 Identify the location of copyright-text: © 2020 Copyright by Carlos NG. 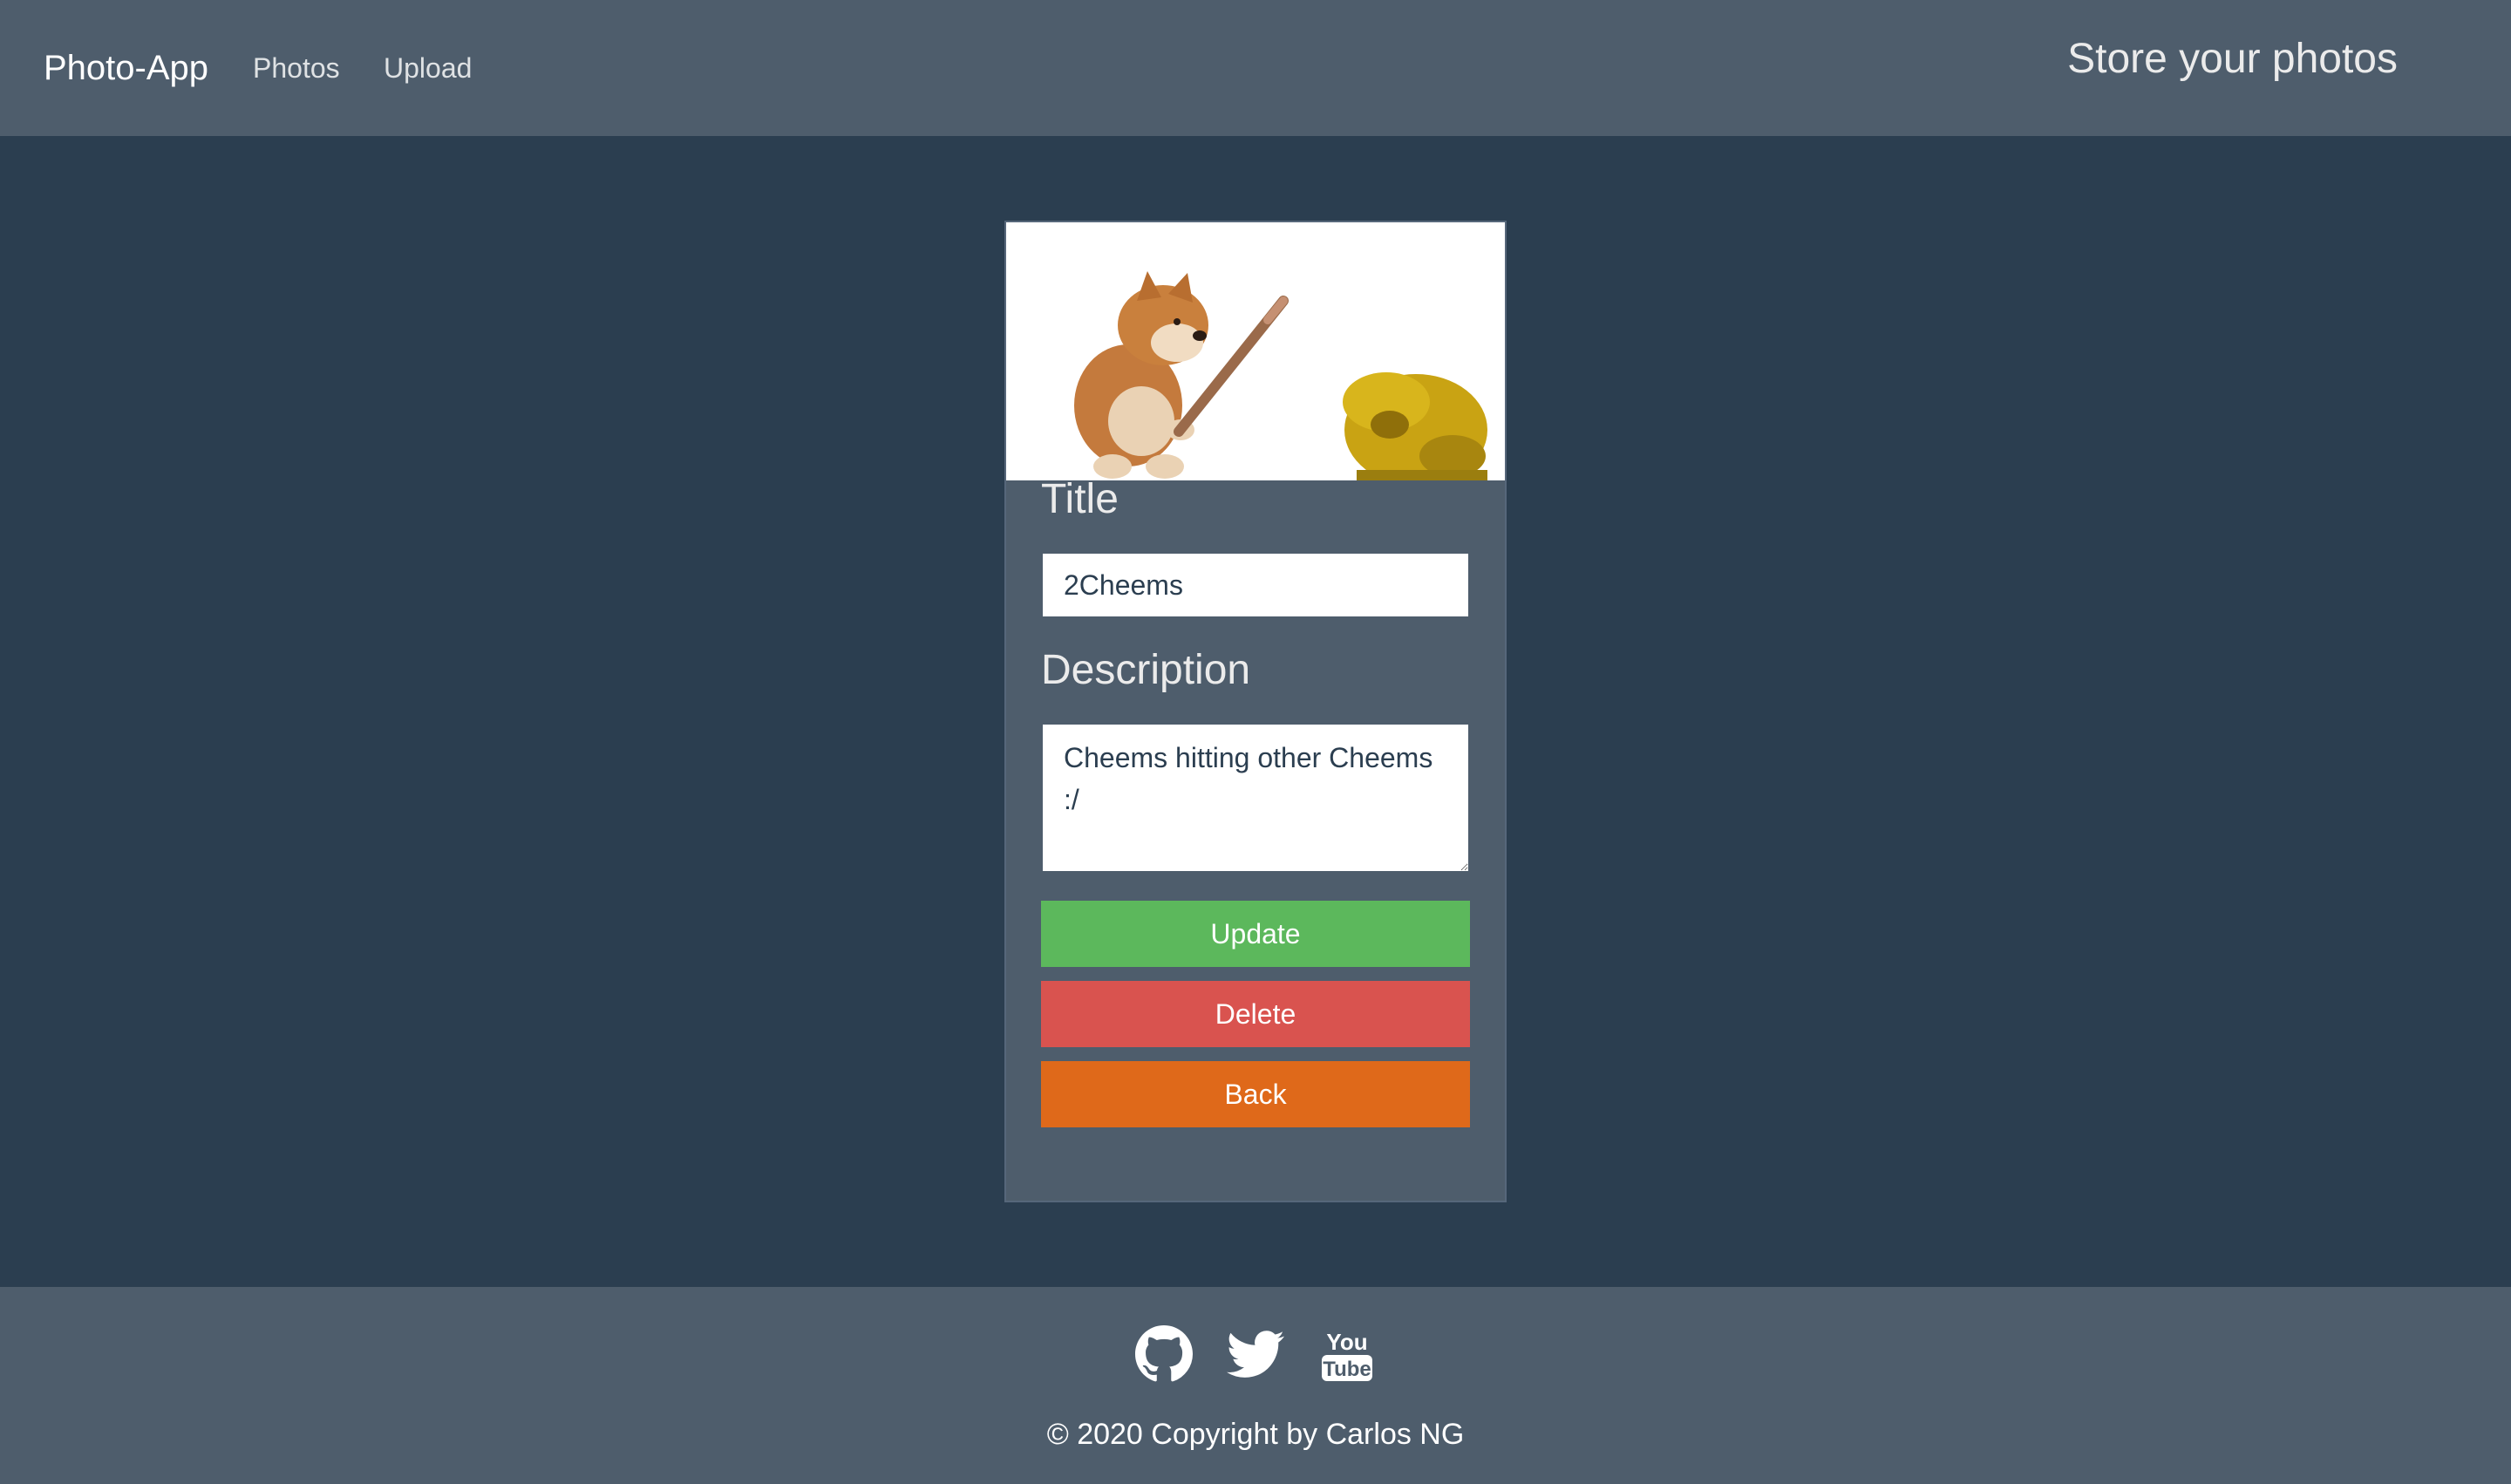
(1255, 1434).